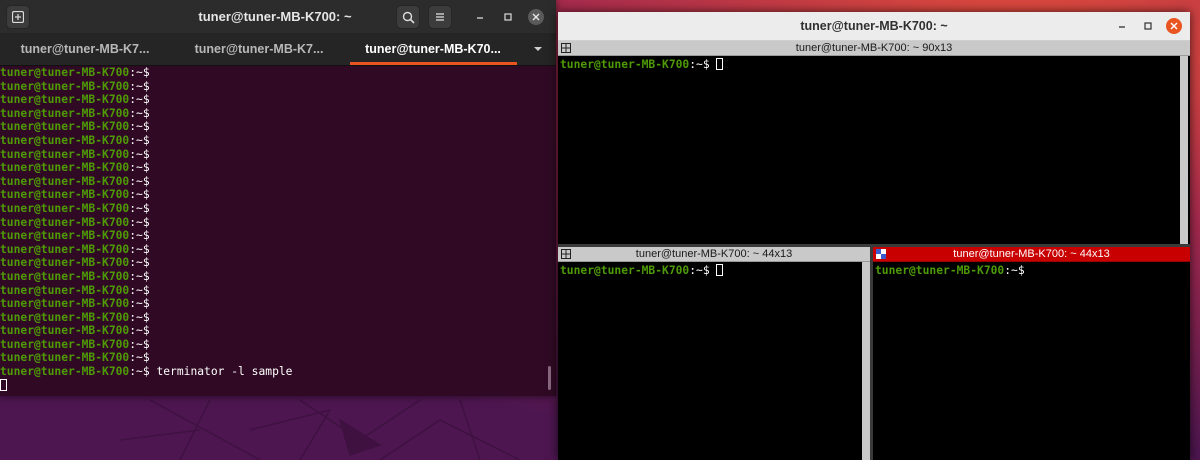 The image size is (1200, 460). I want to click on close-button, so click(536, 17).